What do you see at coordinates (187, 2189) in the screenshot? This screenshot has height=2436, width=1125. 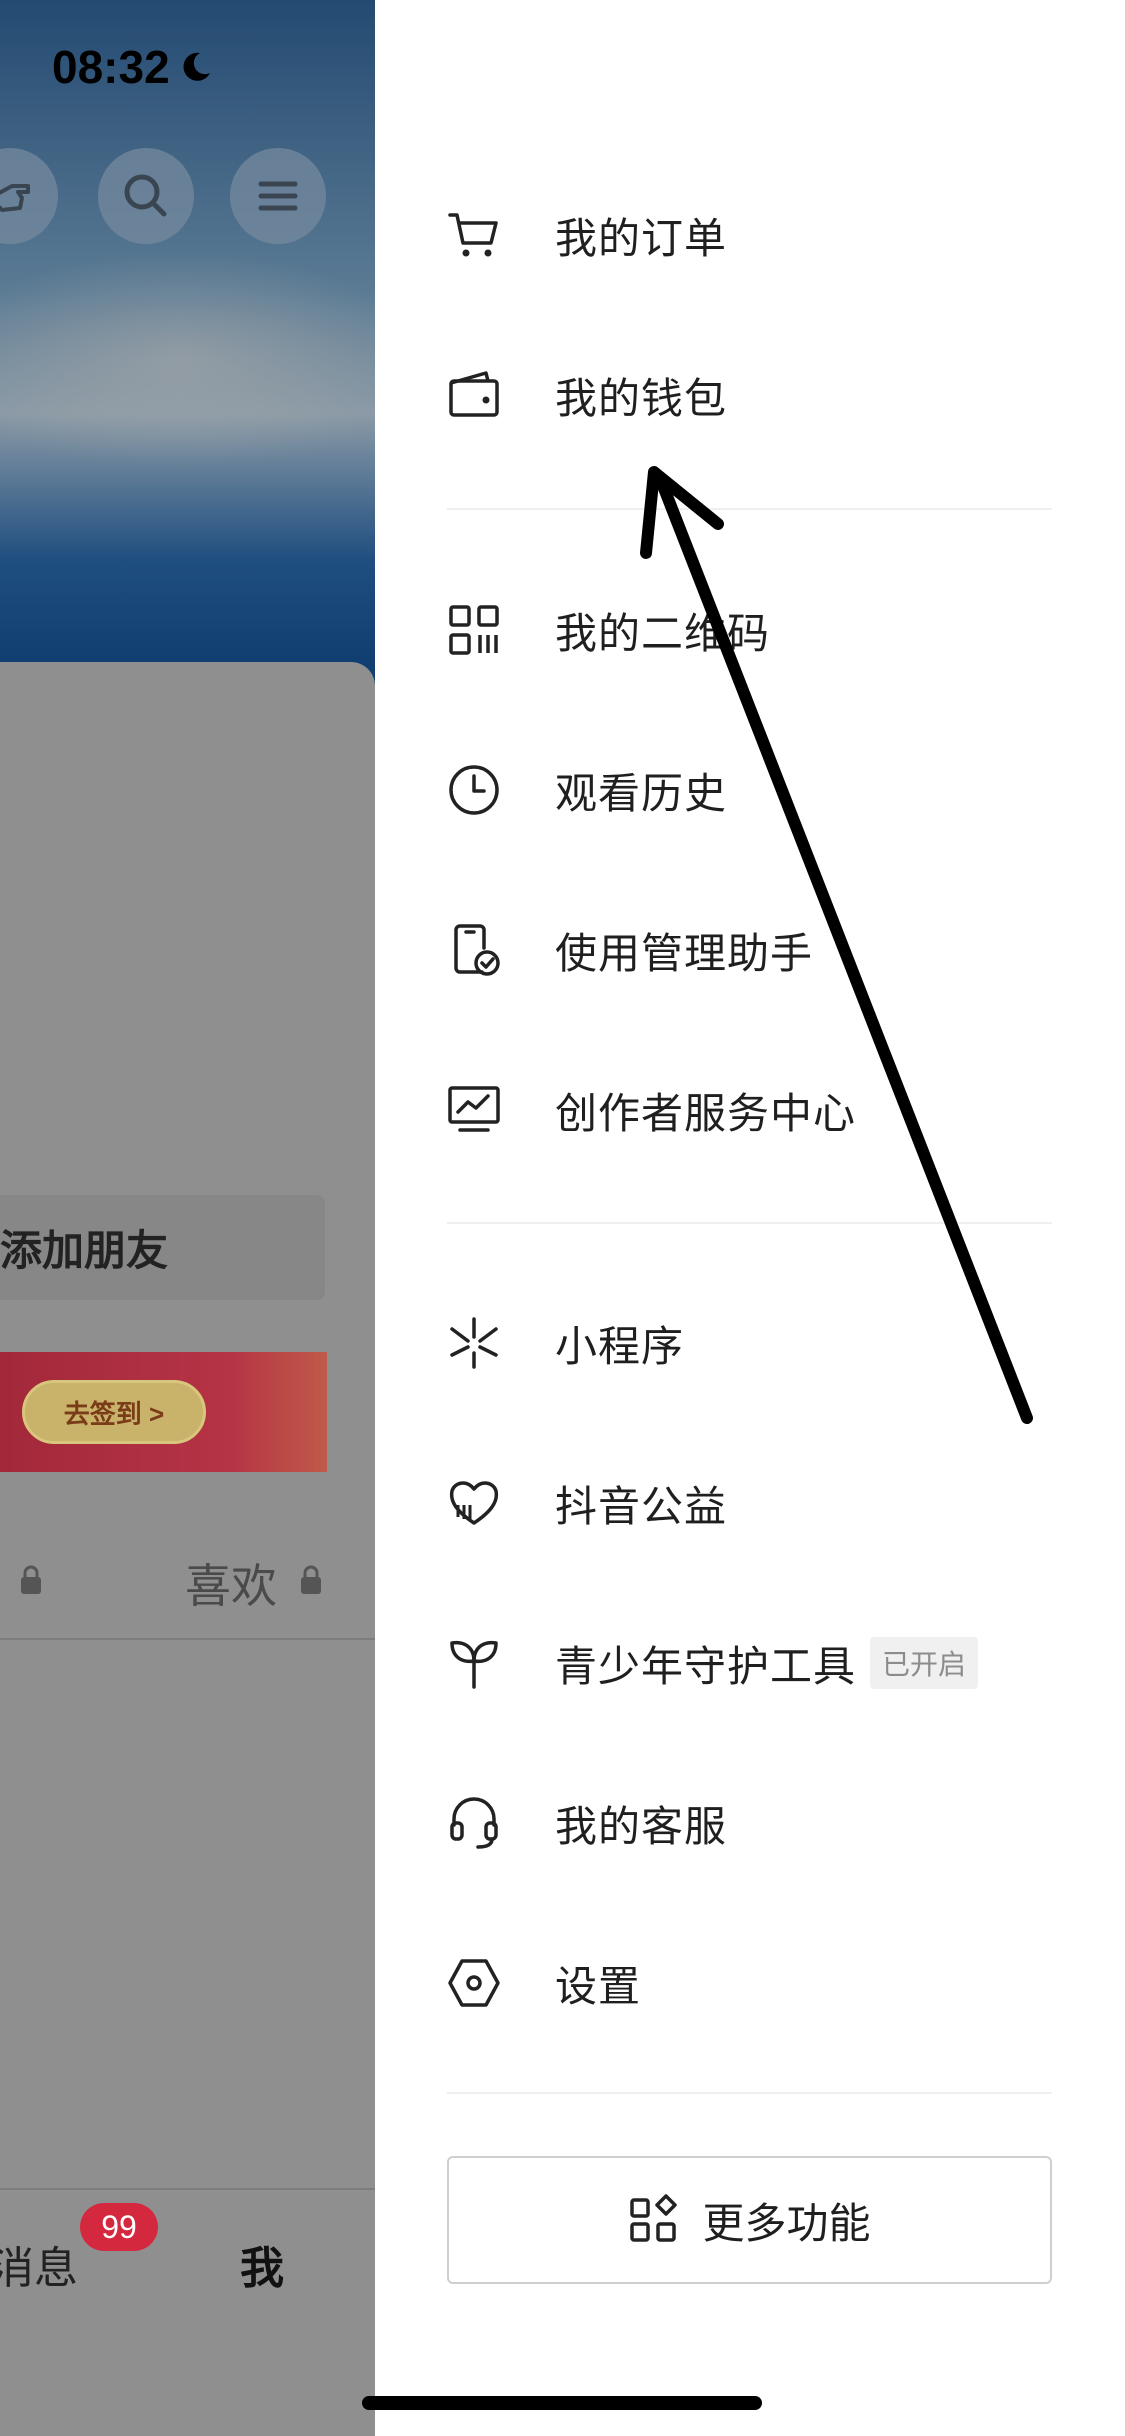 I see `bottom-nav-divider` at bounding box center [187, 2189].